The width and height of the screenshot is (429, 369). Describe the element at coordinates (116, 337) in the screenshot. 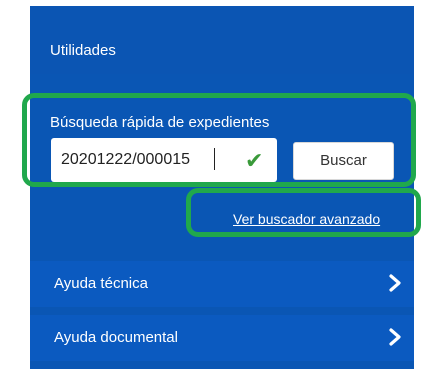

I see `nav-item-label: Ayuda documental` at that location.